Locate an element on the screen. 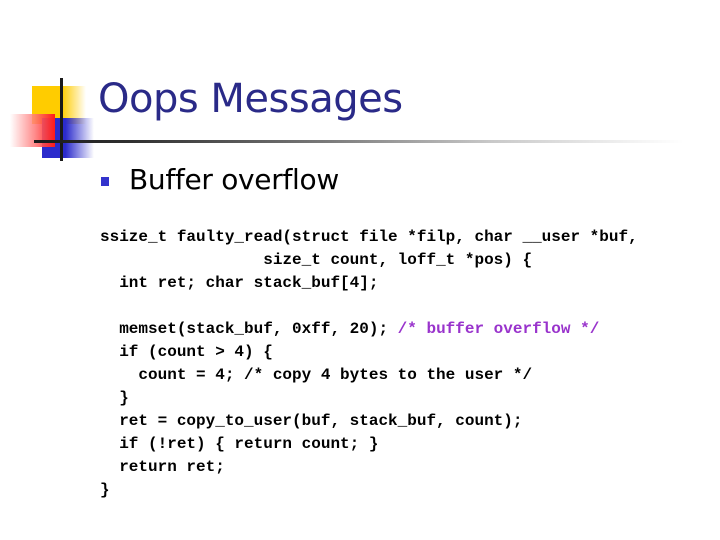 This screenshot has height=540, width=720. red-square-decoration is located at coordinates (32, 130).